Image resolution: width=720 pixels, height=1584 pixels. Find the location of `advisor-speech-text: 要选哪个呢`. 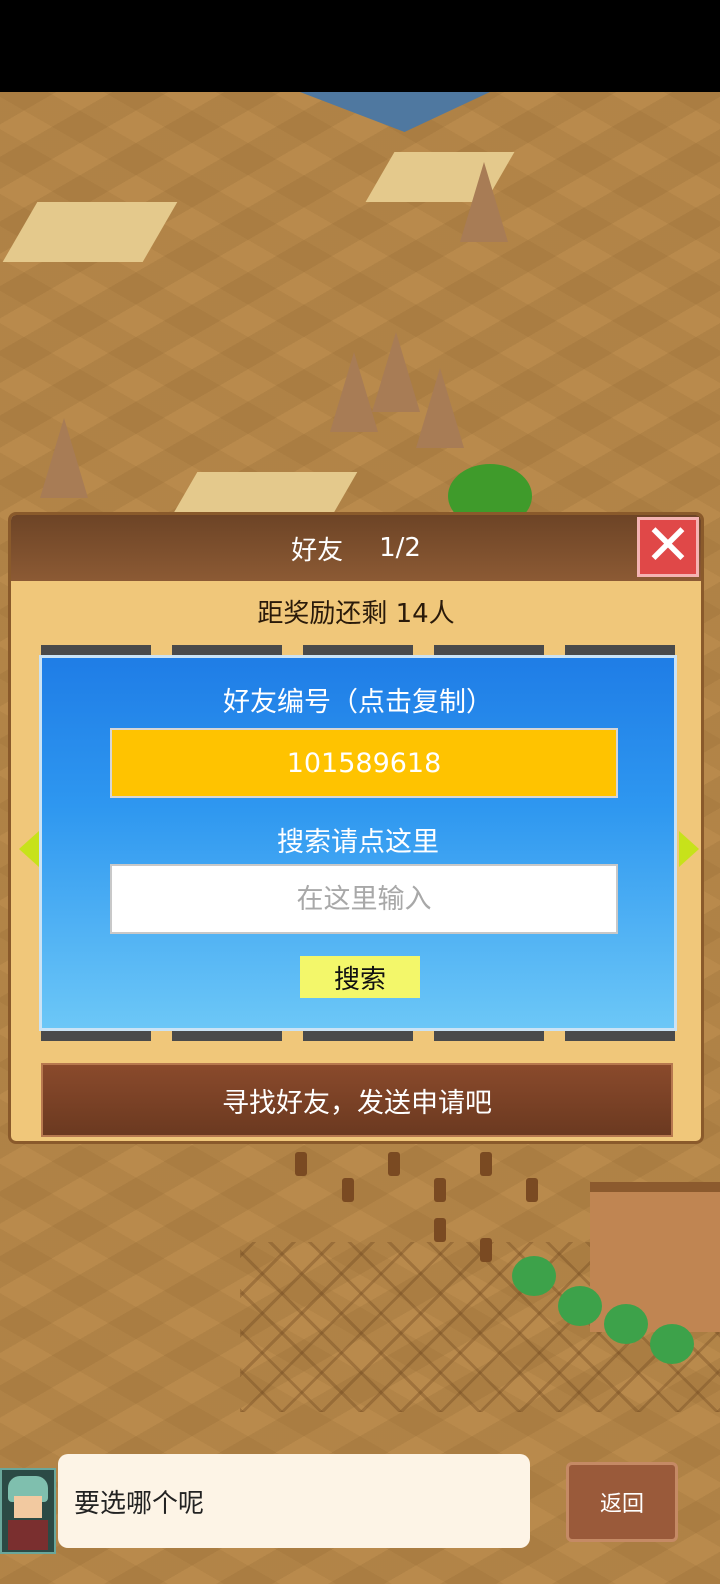

advisor-speech-text: 要选哪个呢 is located at coordinates (139, 1503).